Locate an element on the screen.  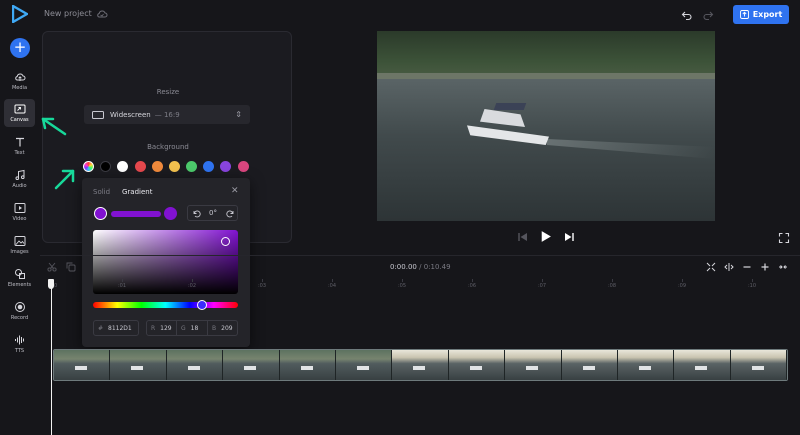
close-icon: ✕ is located at coordinates (235, 191).